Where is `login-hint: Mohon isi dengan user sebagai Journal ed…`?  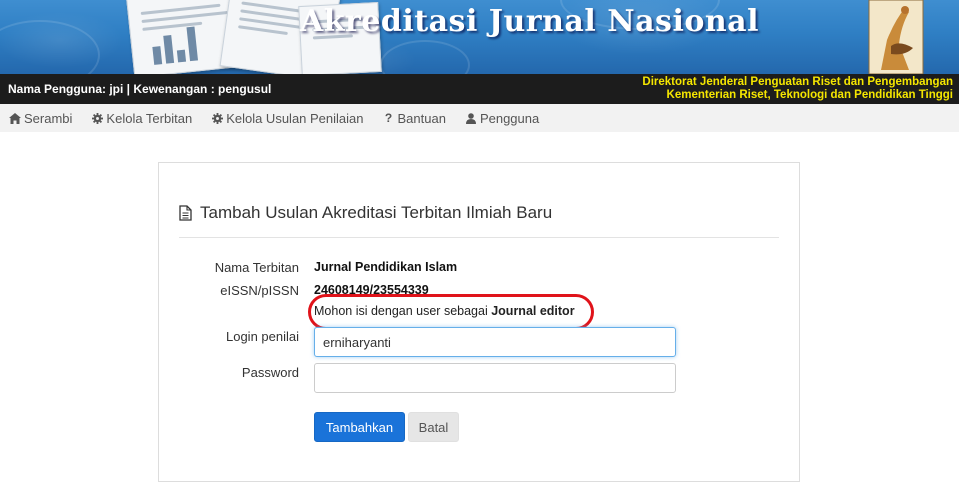 login-hint: Mohon isi dengan user sebagai Journal ed… is located at coordinates (444, 311).